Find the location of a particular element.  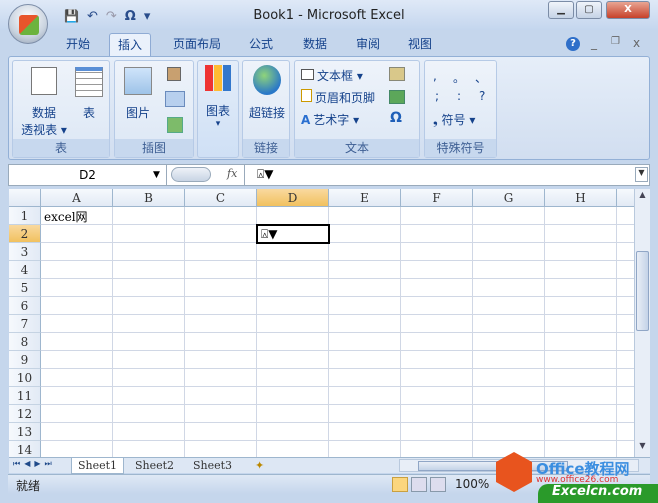

zoom-level: 100% is located at coordinates (472, 484).